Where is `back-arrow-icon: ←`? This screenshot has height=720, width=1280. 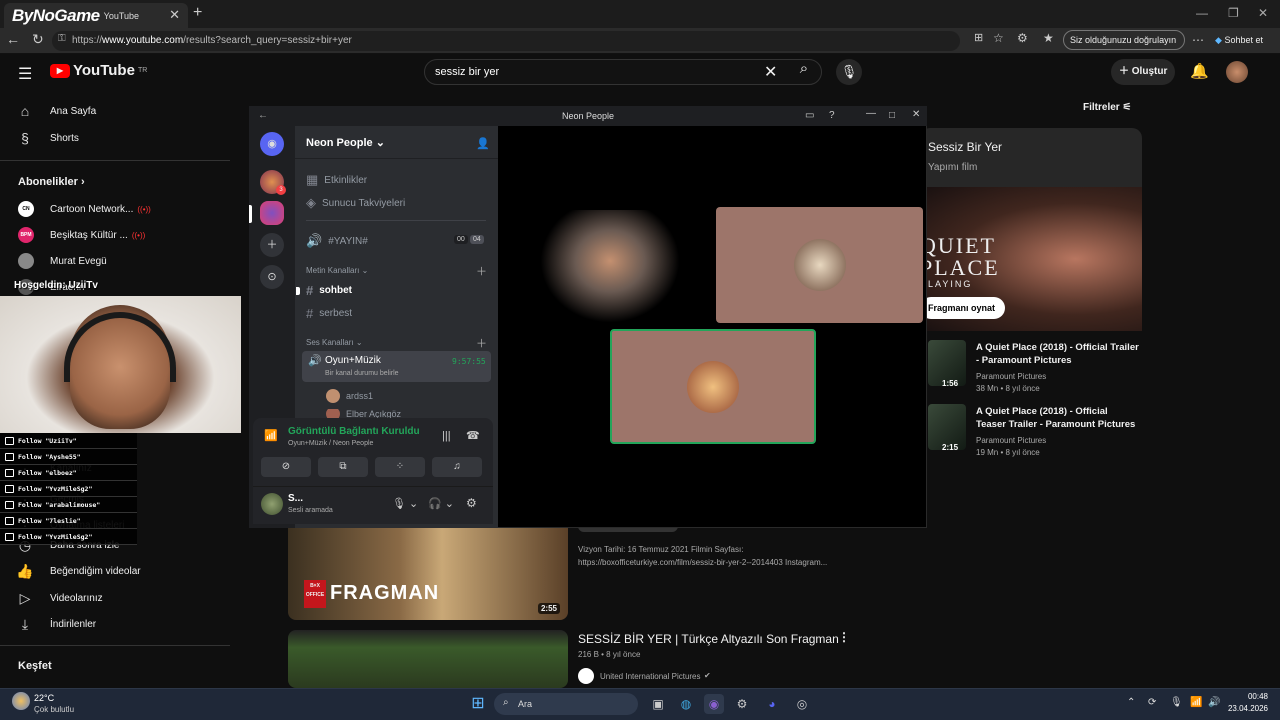
back-arrow-icon: ← is located at coordinates (263, 115).